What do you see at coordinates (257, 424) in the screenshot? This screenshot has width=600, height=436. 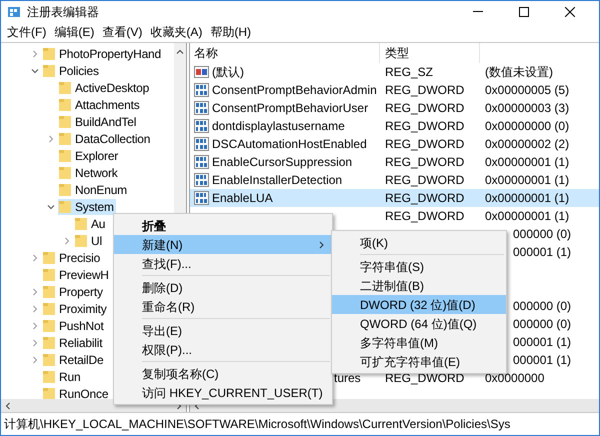 I see `status-bar-path: 计算机\HKEY_LOCAL_MACHINE\SOFTWARE\Microsoft\Windows\CurrentVersion\Policies\Sys` at bounding box center [257, 424].